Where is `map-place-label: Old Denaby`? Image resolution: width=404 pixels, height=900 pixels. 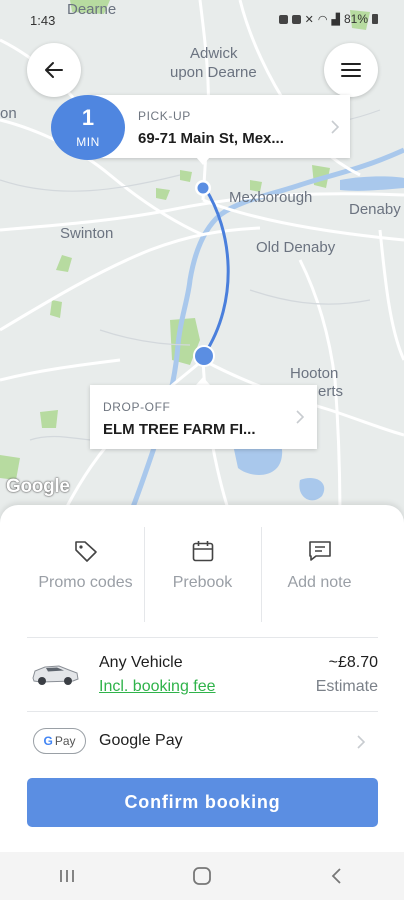
map-place-label: Old Denaby is located at coordinates (296, 247).